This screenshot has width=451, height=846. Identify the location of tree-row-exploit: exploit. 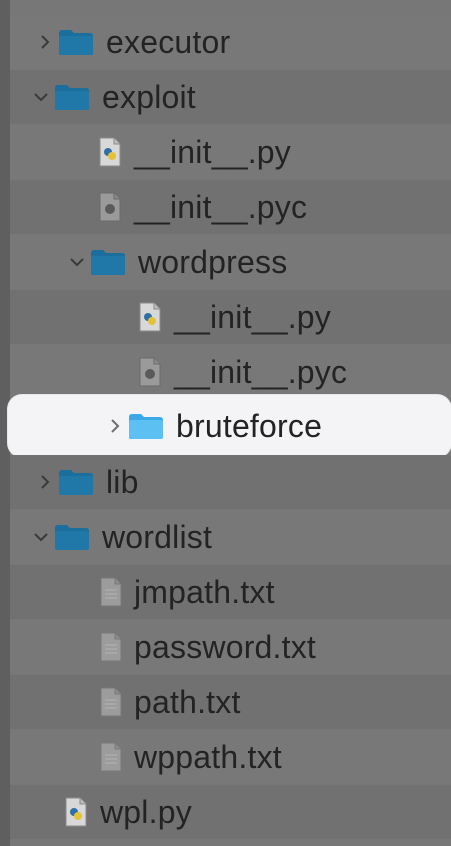
(230, 97).